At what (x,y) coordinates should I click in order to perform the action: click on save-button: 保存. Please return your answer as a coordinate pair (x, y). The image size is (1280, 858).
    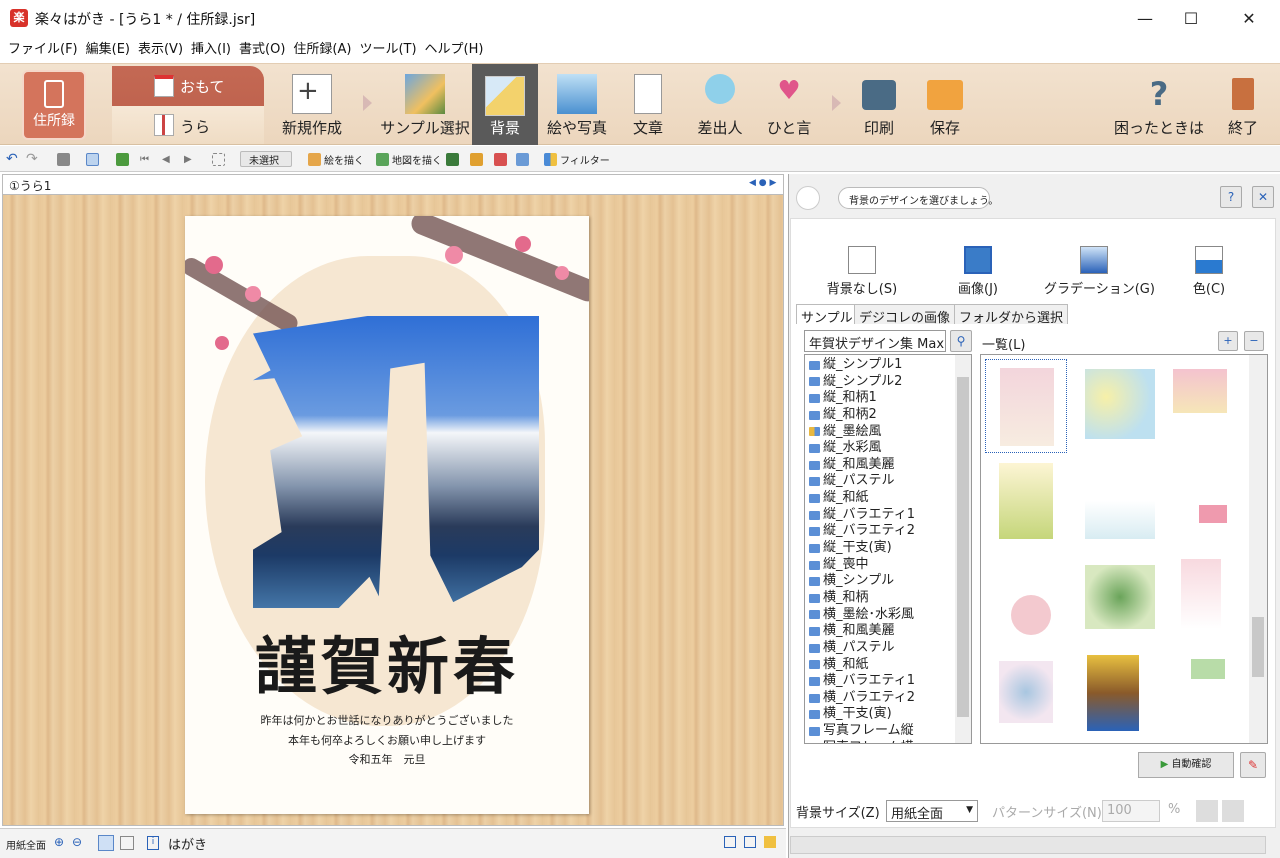
    Looking at the image, I should click on (945, 106).